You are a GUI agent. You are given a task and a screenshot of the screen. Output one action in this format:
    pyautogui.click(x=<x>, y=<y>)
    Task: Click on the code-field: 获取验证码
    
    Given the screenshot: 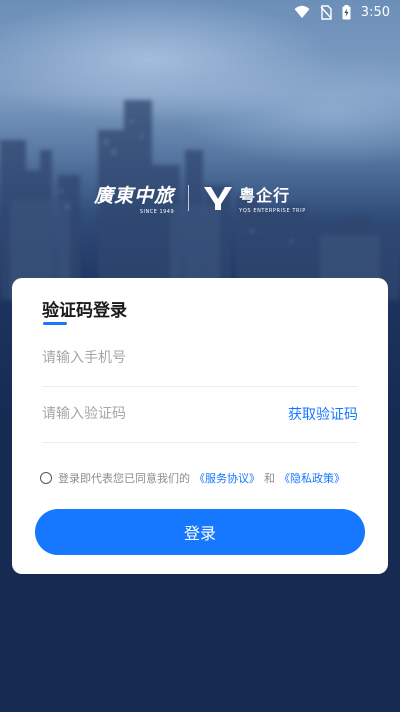 What is the action you would take?
    pyautogui.click(x=200, y=414)
    